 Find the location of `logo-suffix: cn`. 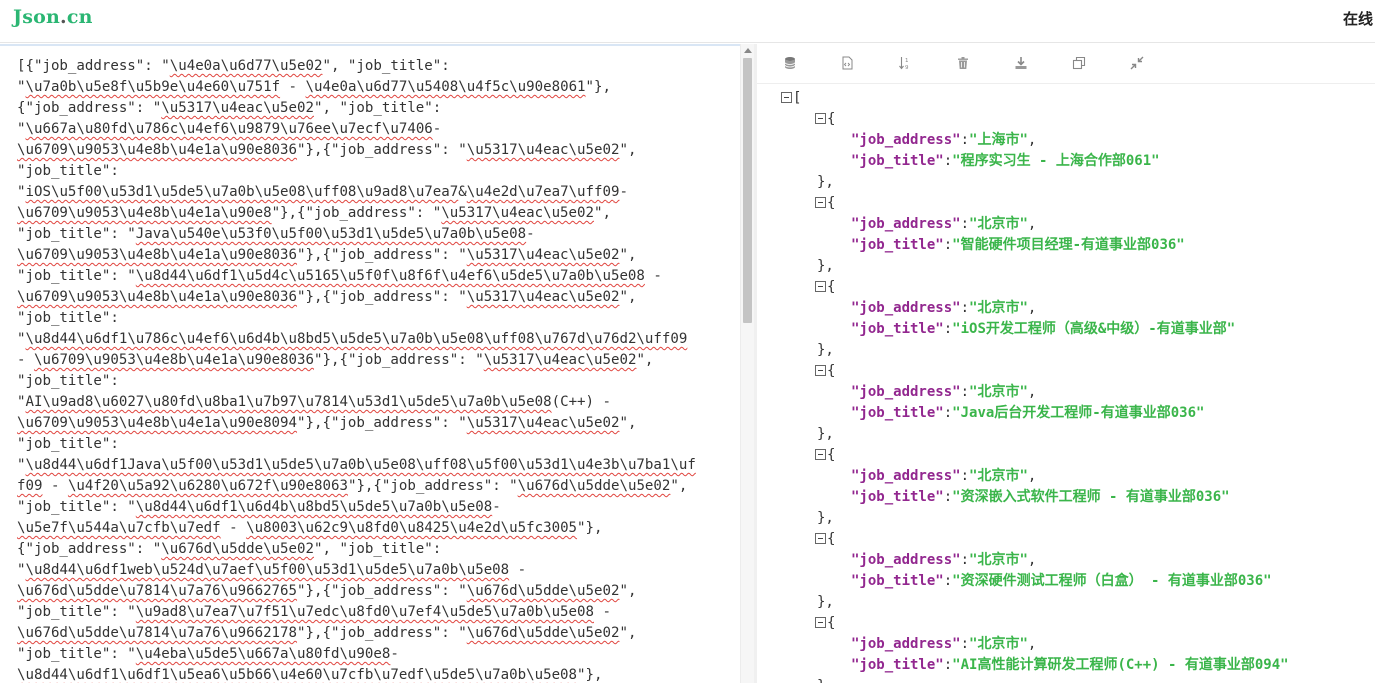

logo-suffix: cn is located at coordinates (79, 17).